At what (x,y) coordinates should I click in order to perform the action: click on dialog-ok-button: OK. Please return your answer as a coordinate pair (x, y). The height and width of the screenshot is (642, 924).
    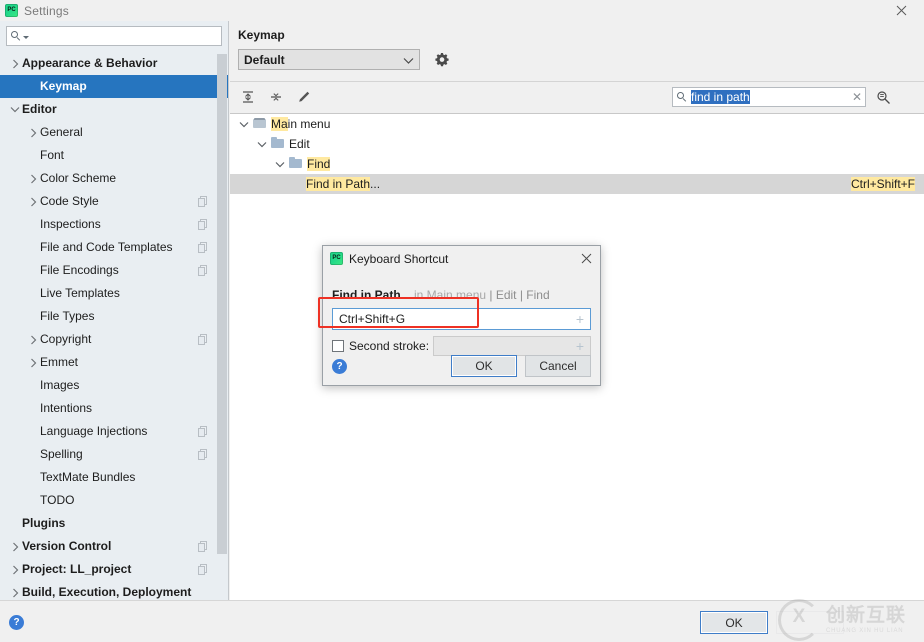
    Looking at the image, I should click on (484, 366).